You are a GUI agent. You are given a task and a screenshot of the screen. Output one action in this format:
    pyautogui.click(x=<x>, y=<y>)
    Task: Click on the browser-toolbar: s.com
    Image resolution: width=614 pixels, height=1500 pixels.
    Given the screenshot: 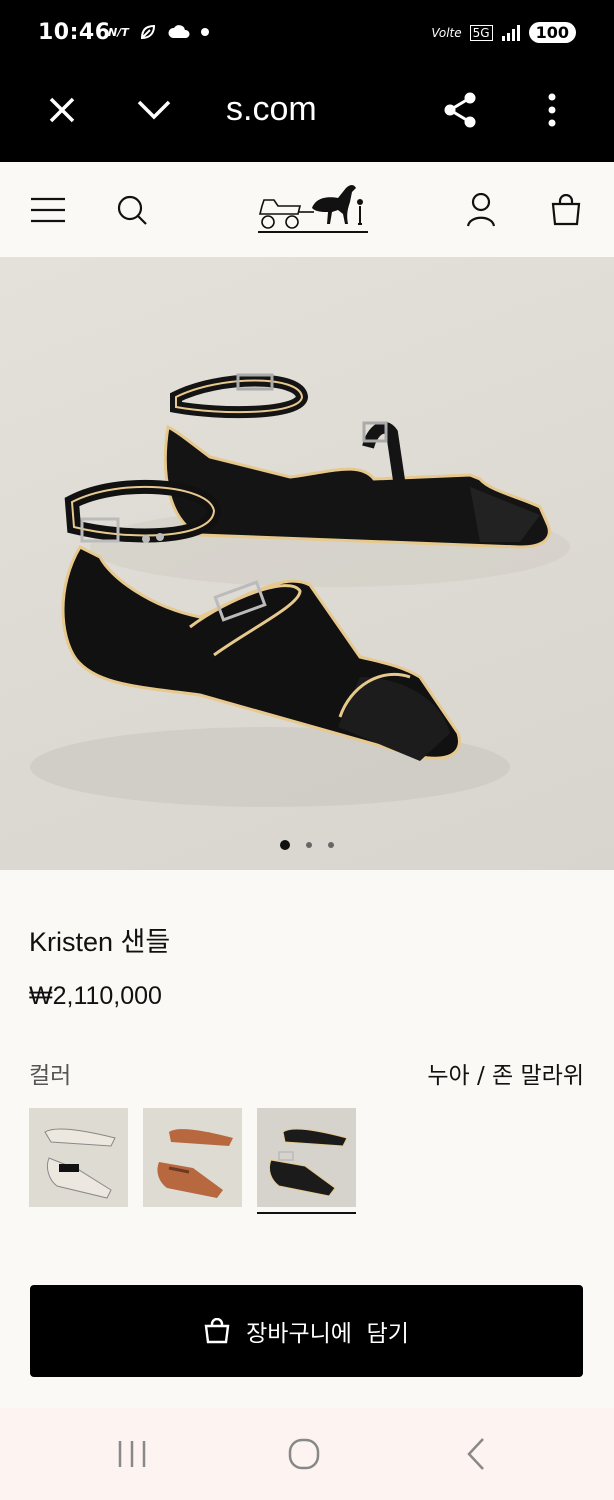 What is the action you would take?
    pyautogui.click(x=307, y=114)
    